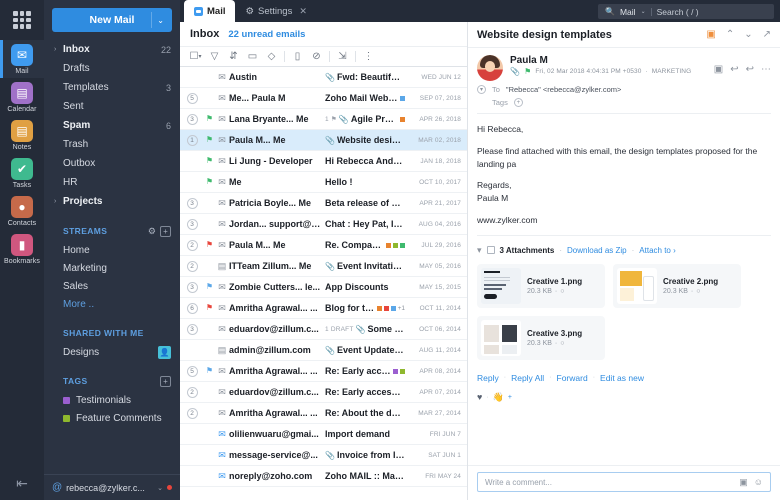 Image resolution: width=780 pixels, height=500 pixels. What do you see at coordinates (748, 34) in the screenshot?
I see `next-message-icon: ⌄` at bounding box center [748, 34].